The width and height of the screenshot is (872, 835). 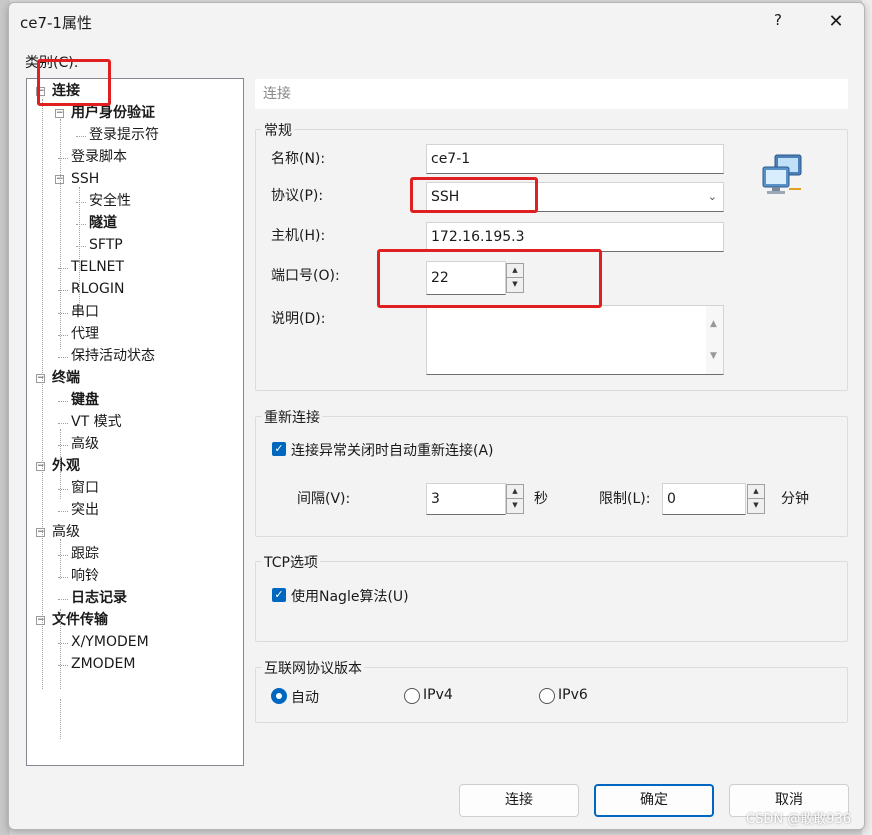 What do you see at coordinates (297, 196) in the screenshot?
I see `protocol-label: 协议(P):` at bounding box center [297, 196].